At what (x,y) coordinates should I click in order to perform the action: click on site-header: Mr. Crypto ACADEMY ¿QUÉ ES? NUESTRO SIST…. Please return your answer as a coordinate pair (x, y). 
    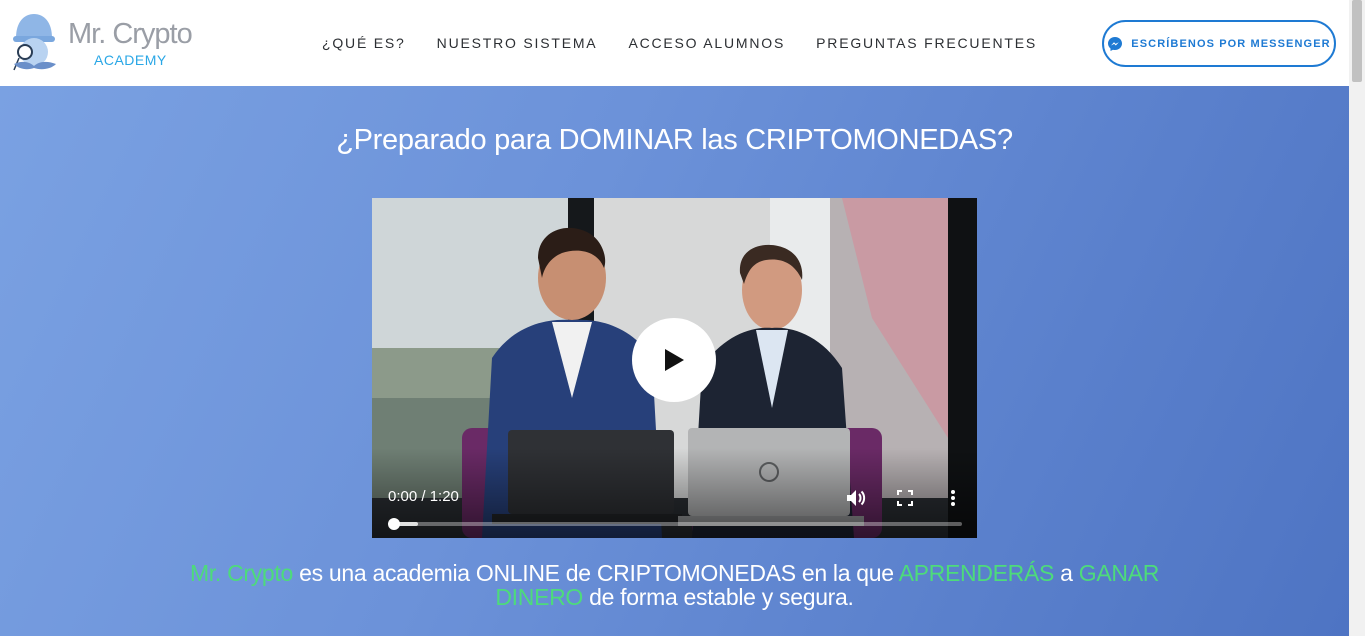
    Looking at the image, I should click on (674, 43).